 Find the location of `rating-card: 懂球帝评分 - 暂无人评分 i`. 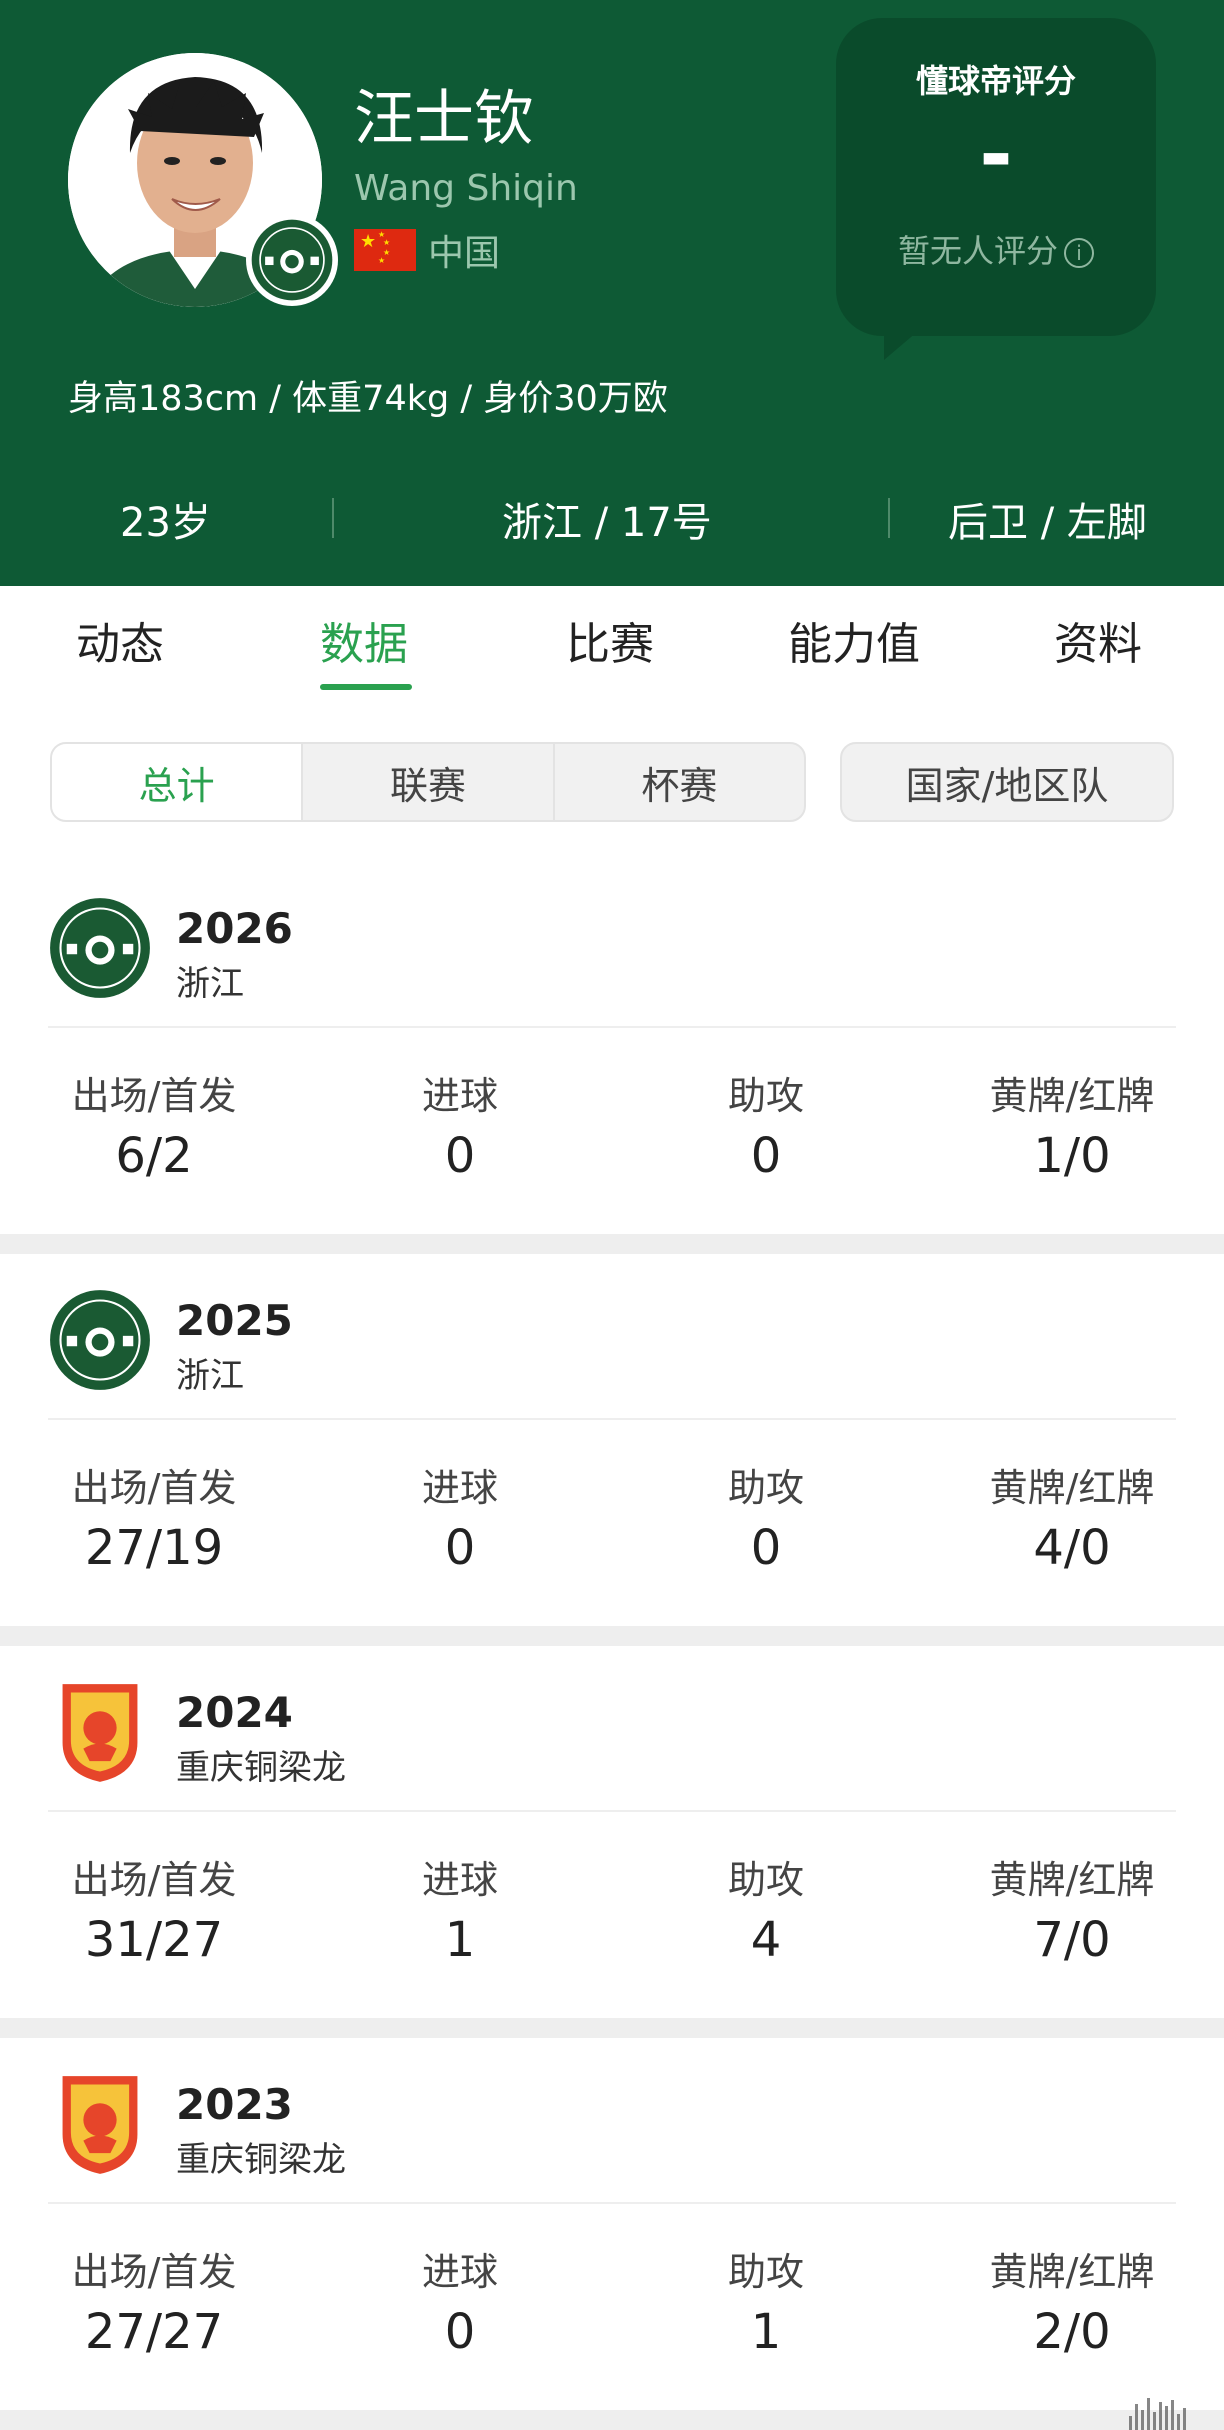

rating-card: 懂球帝评分 - 暂无人评分 i is located at coordinates (996, 177).